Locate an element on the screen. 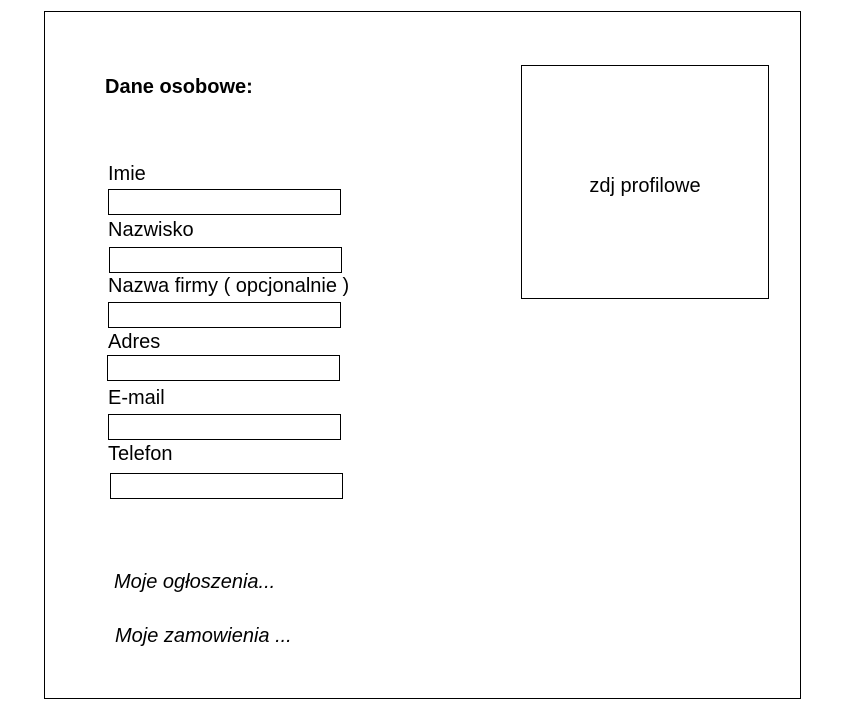 This screenshot has height=726, width=850. address-label: Adres is located at coordinates (134, 342).